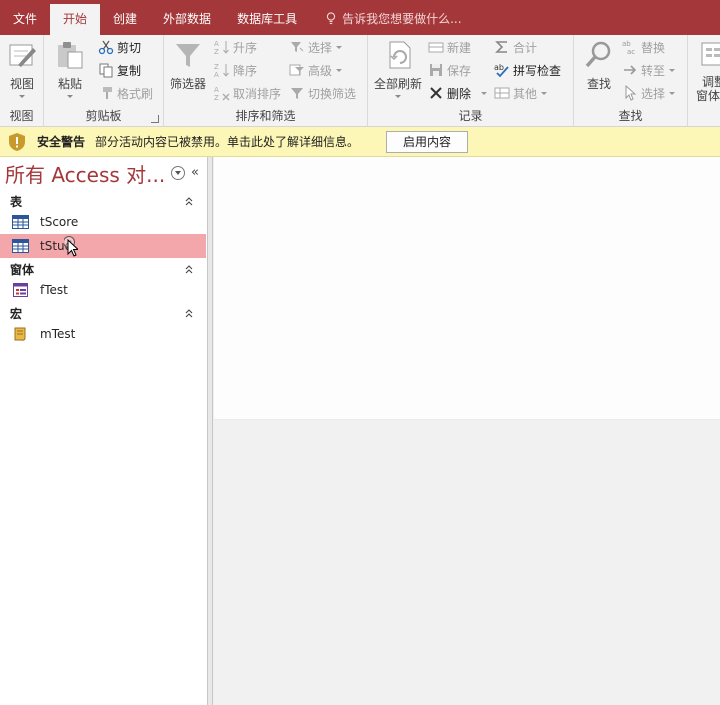  I want to click on tab-home: 开始, so click(75, 19).